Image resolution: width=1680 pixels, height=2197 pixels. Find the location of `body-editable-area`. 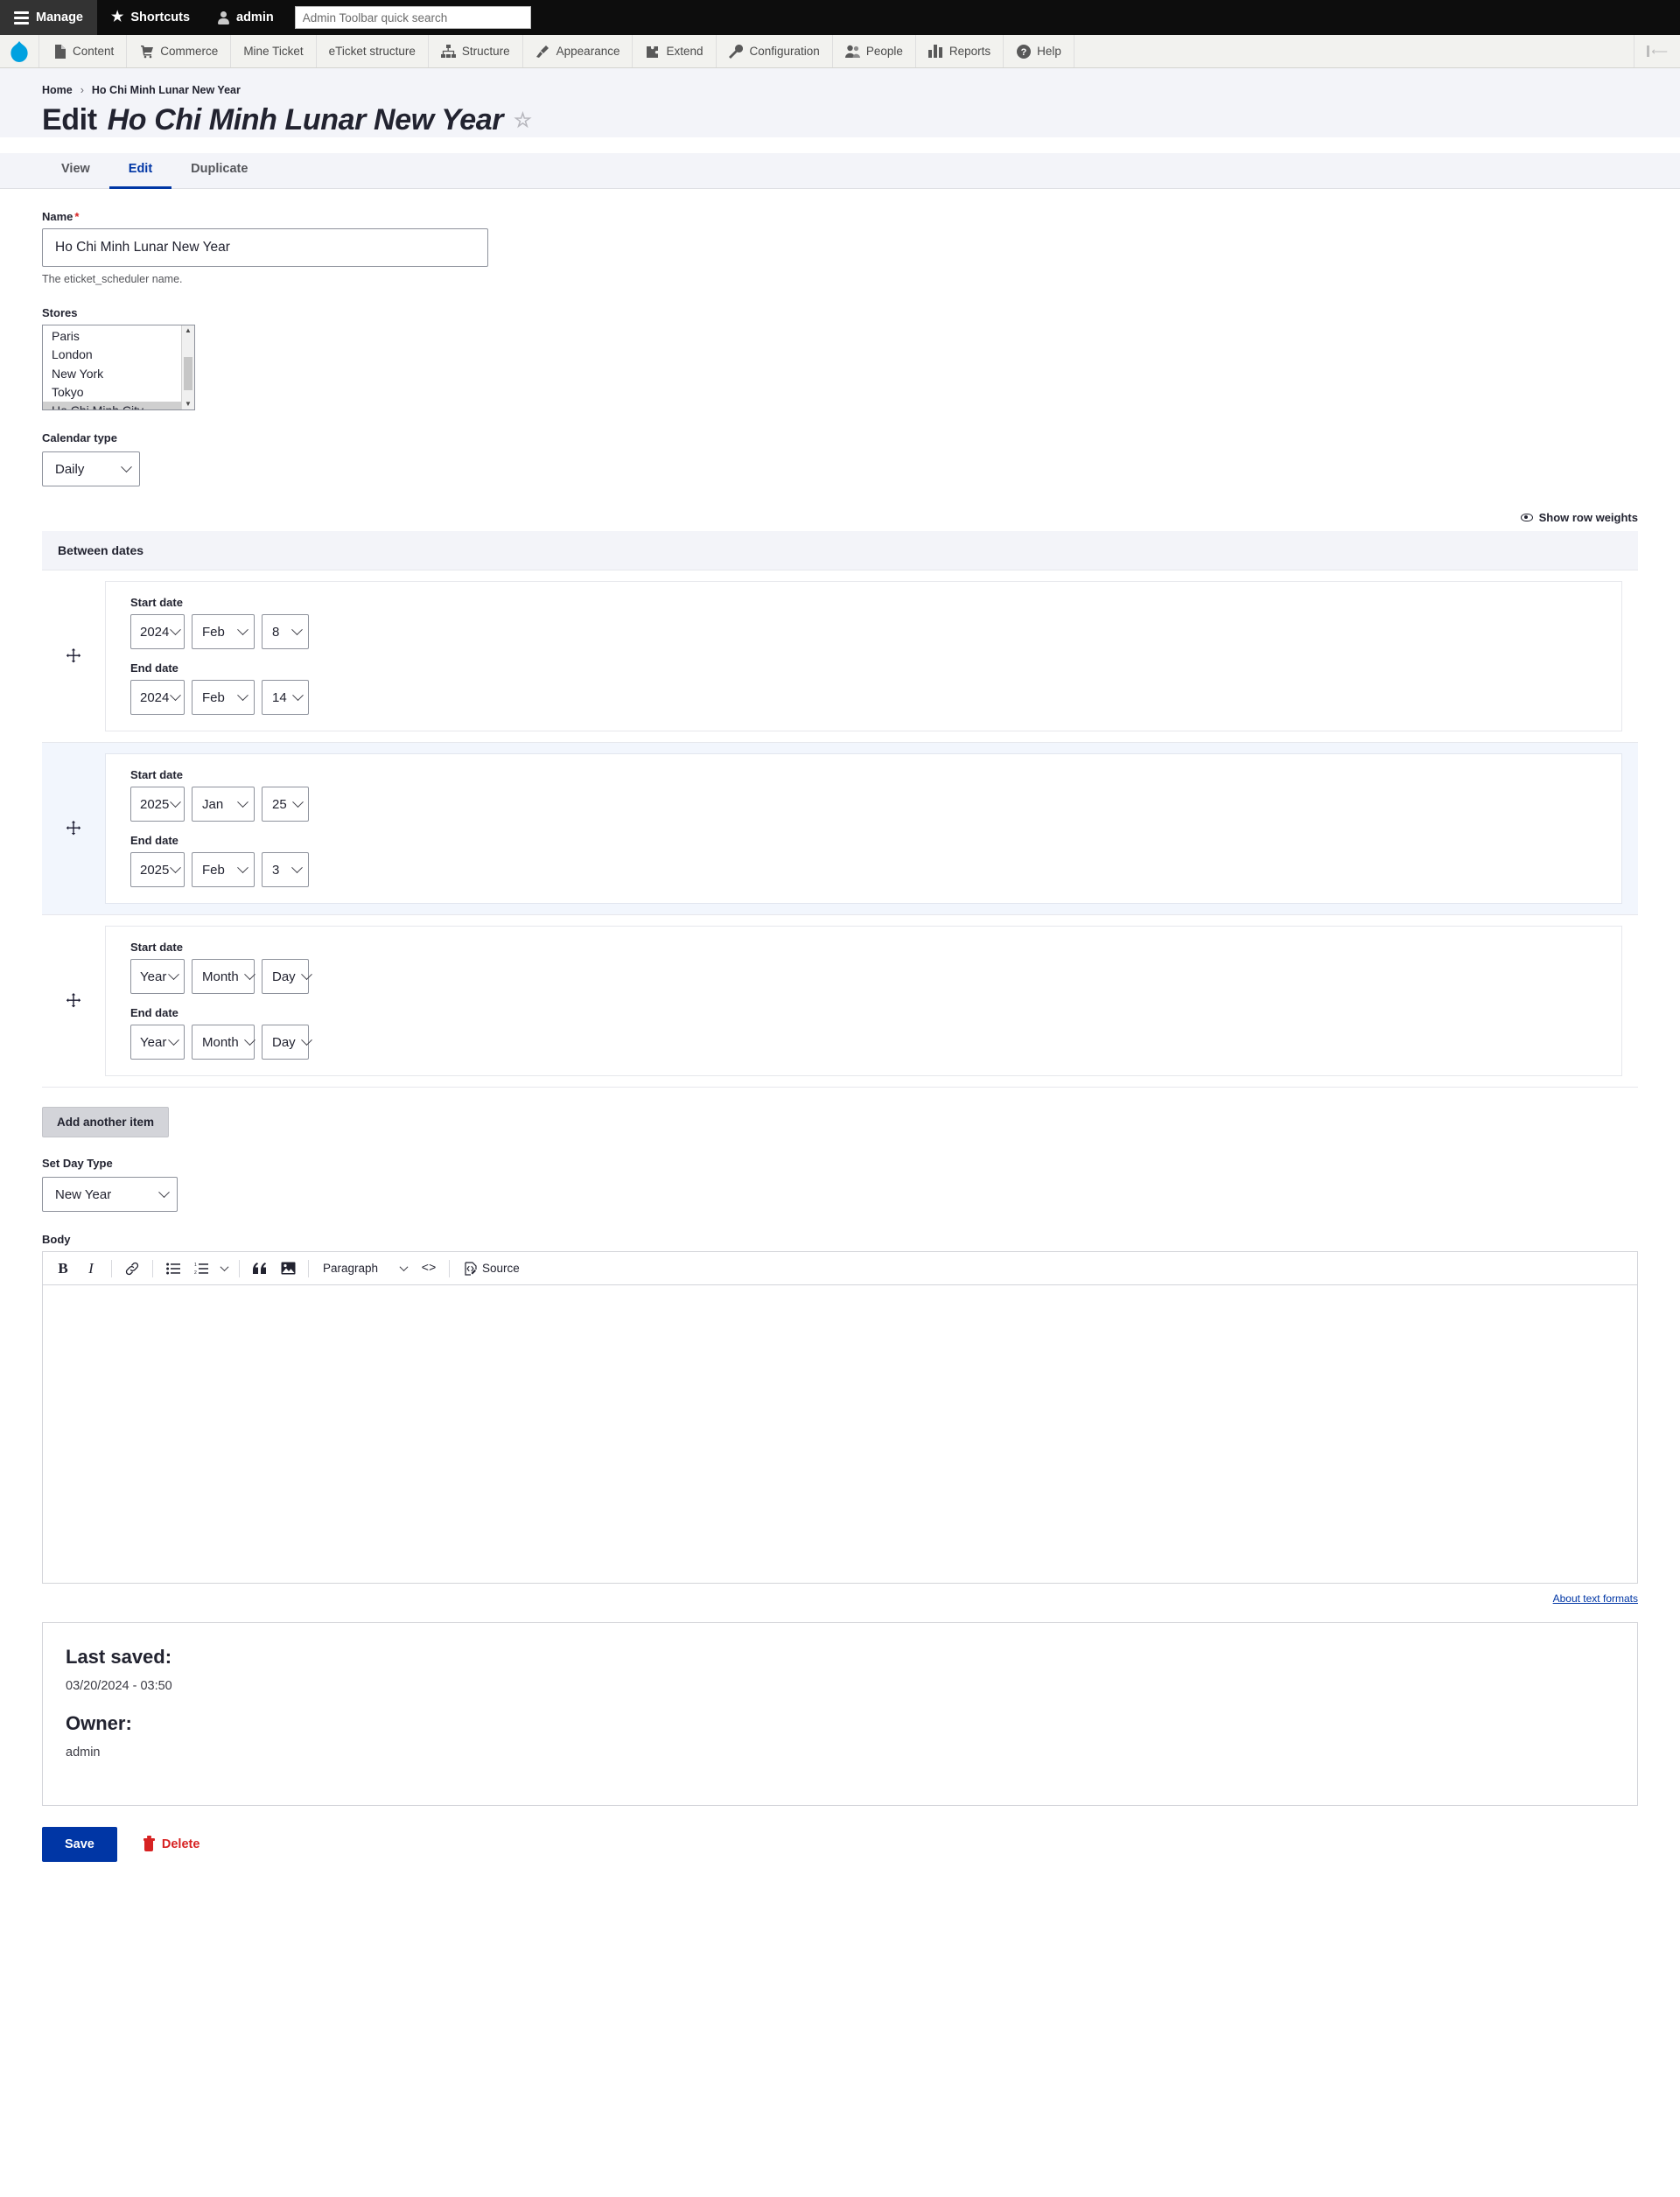

body-editable-area is located at coordinates (840, 1434).